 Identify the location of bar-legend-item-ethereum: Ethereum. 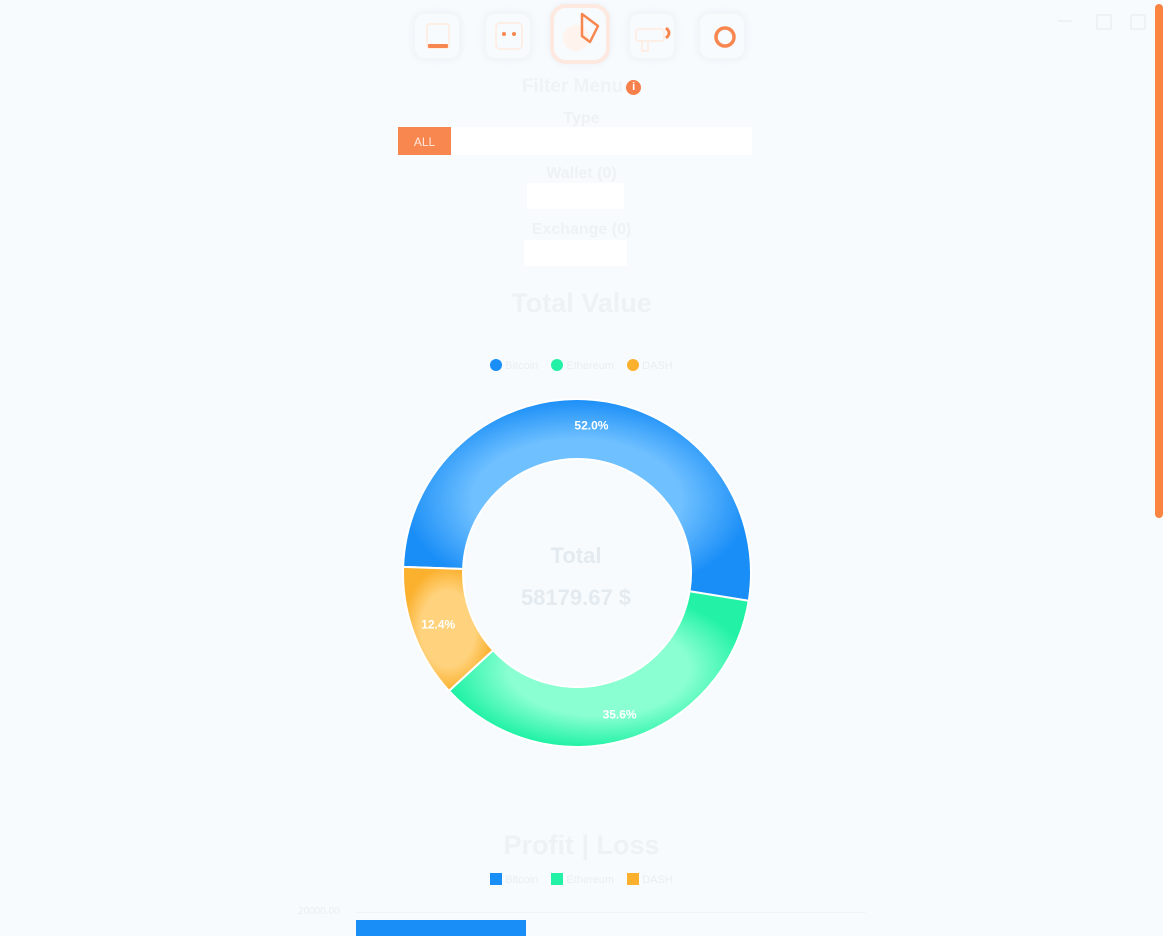
(582, 879).